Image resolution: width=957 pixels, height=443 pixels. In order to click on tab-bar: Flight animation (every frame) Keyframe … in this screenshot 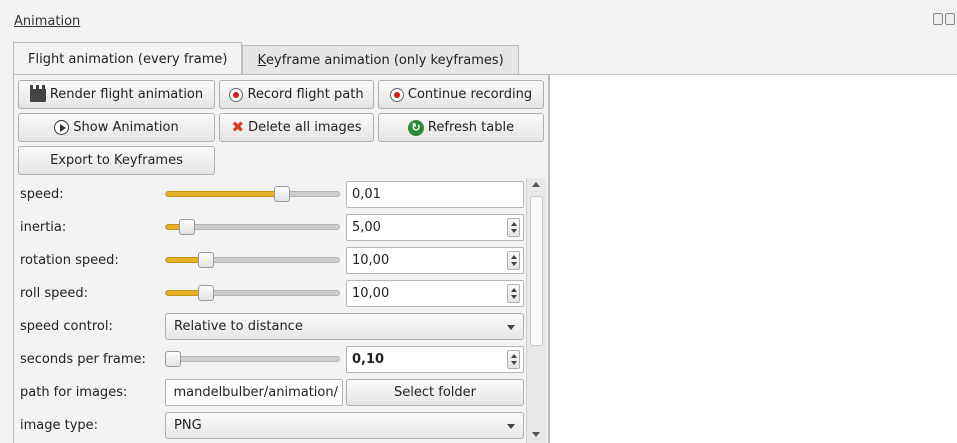, I will do `click(266, 58)`.